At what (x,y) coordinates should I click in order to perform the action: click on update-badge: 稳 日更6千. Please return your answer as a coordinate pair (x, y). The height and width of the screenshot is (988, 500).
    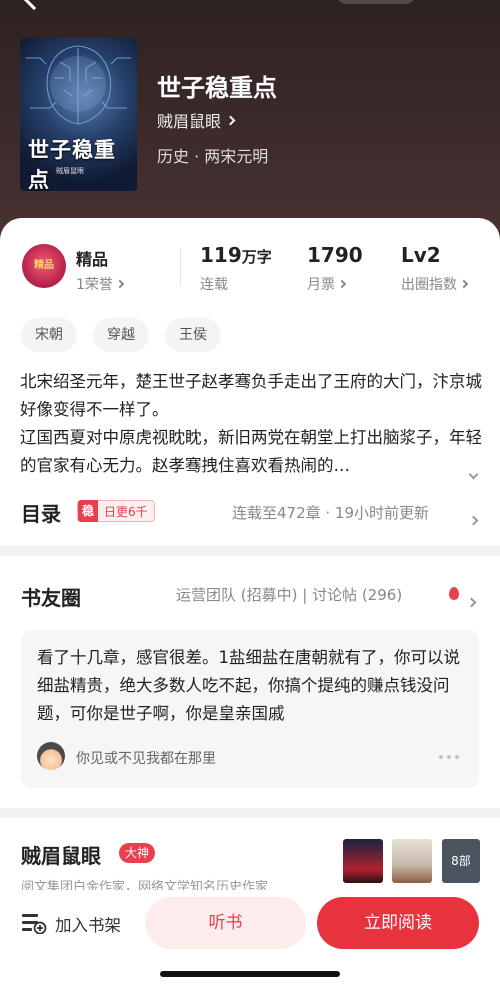
    Looking at the image, I should click on (116, 511).